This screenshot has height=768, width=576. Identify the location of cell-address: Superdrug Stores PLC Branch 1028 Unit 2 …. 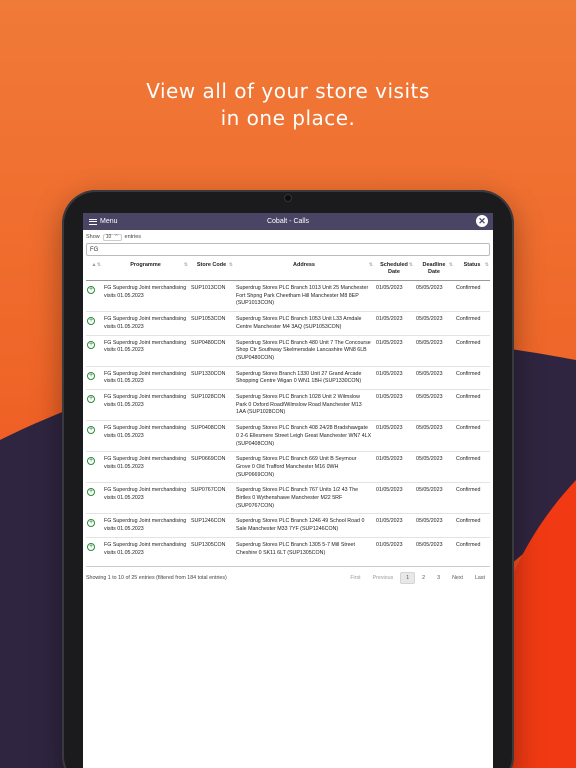
(304, 405).